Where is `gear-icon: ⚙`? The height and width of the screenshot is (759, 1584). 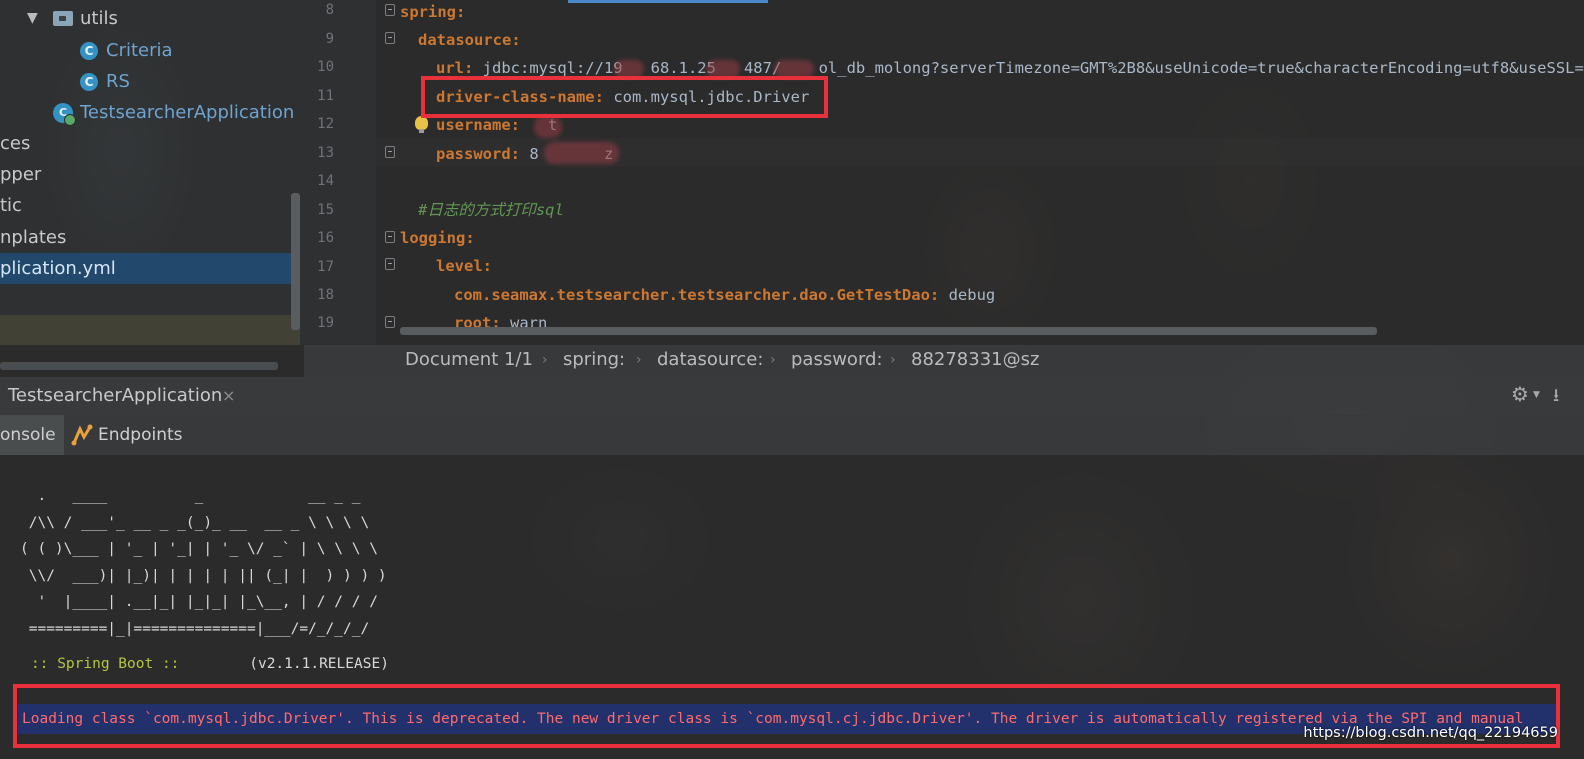
gear-icon: ⚙ is located at coordinates (1520, 394).